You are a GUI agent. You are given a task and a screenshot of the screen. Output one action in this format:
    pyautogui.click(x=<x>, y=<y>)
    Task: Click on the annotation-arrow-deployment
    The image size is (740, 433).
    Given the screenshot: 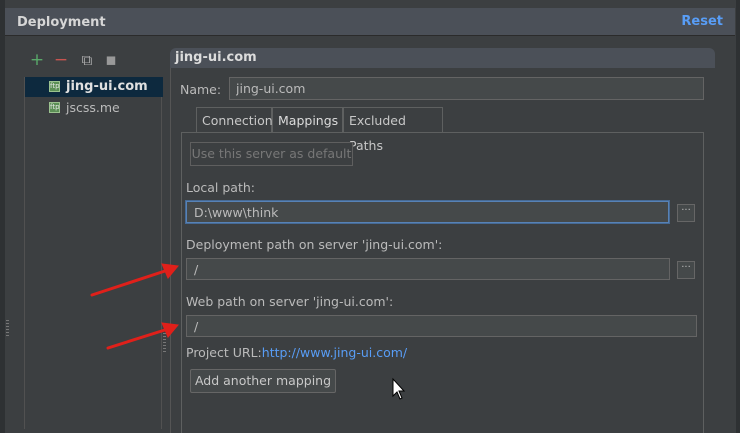 What is the action you would take?
    pyautogui.click(x=130, y=282)
    